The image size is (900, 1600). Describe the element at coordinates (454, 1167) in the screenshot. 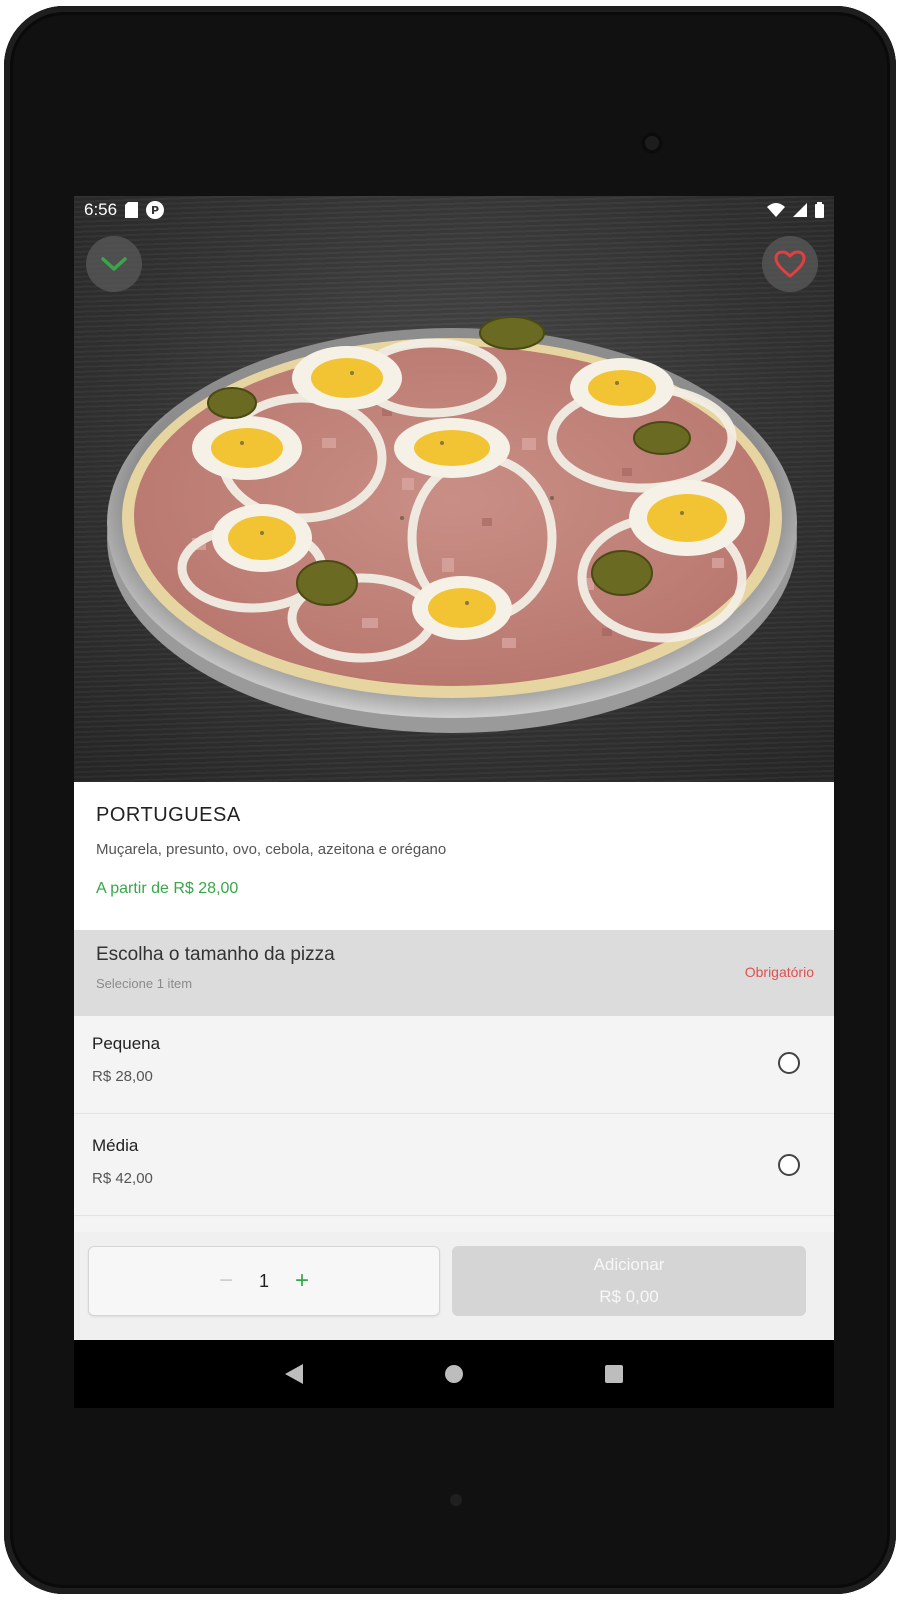

I see `size-option-media: Média R$ 42,00` at that location.